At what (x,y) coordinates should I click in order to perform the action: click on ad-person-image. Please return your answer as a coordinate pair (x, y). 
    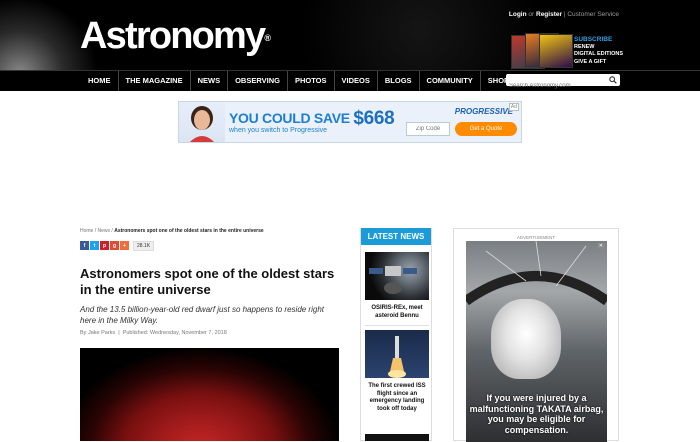
    Looking at the image, I should click on (202, 122).